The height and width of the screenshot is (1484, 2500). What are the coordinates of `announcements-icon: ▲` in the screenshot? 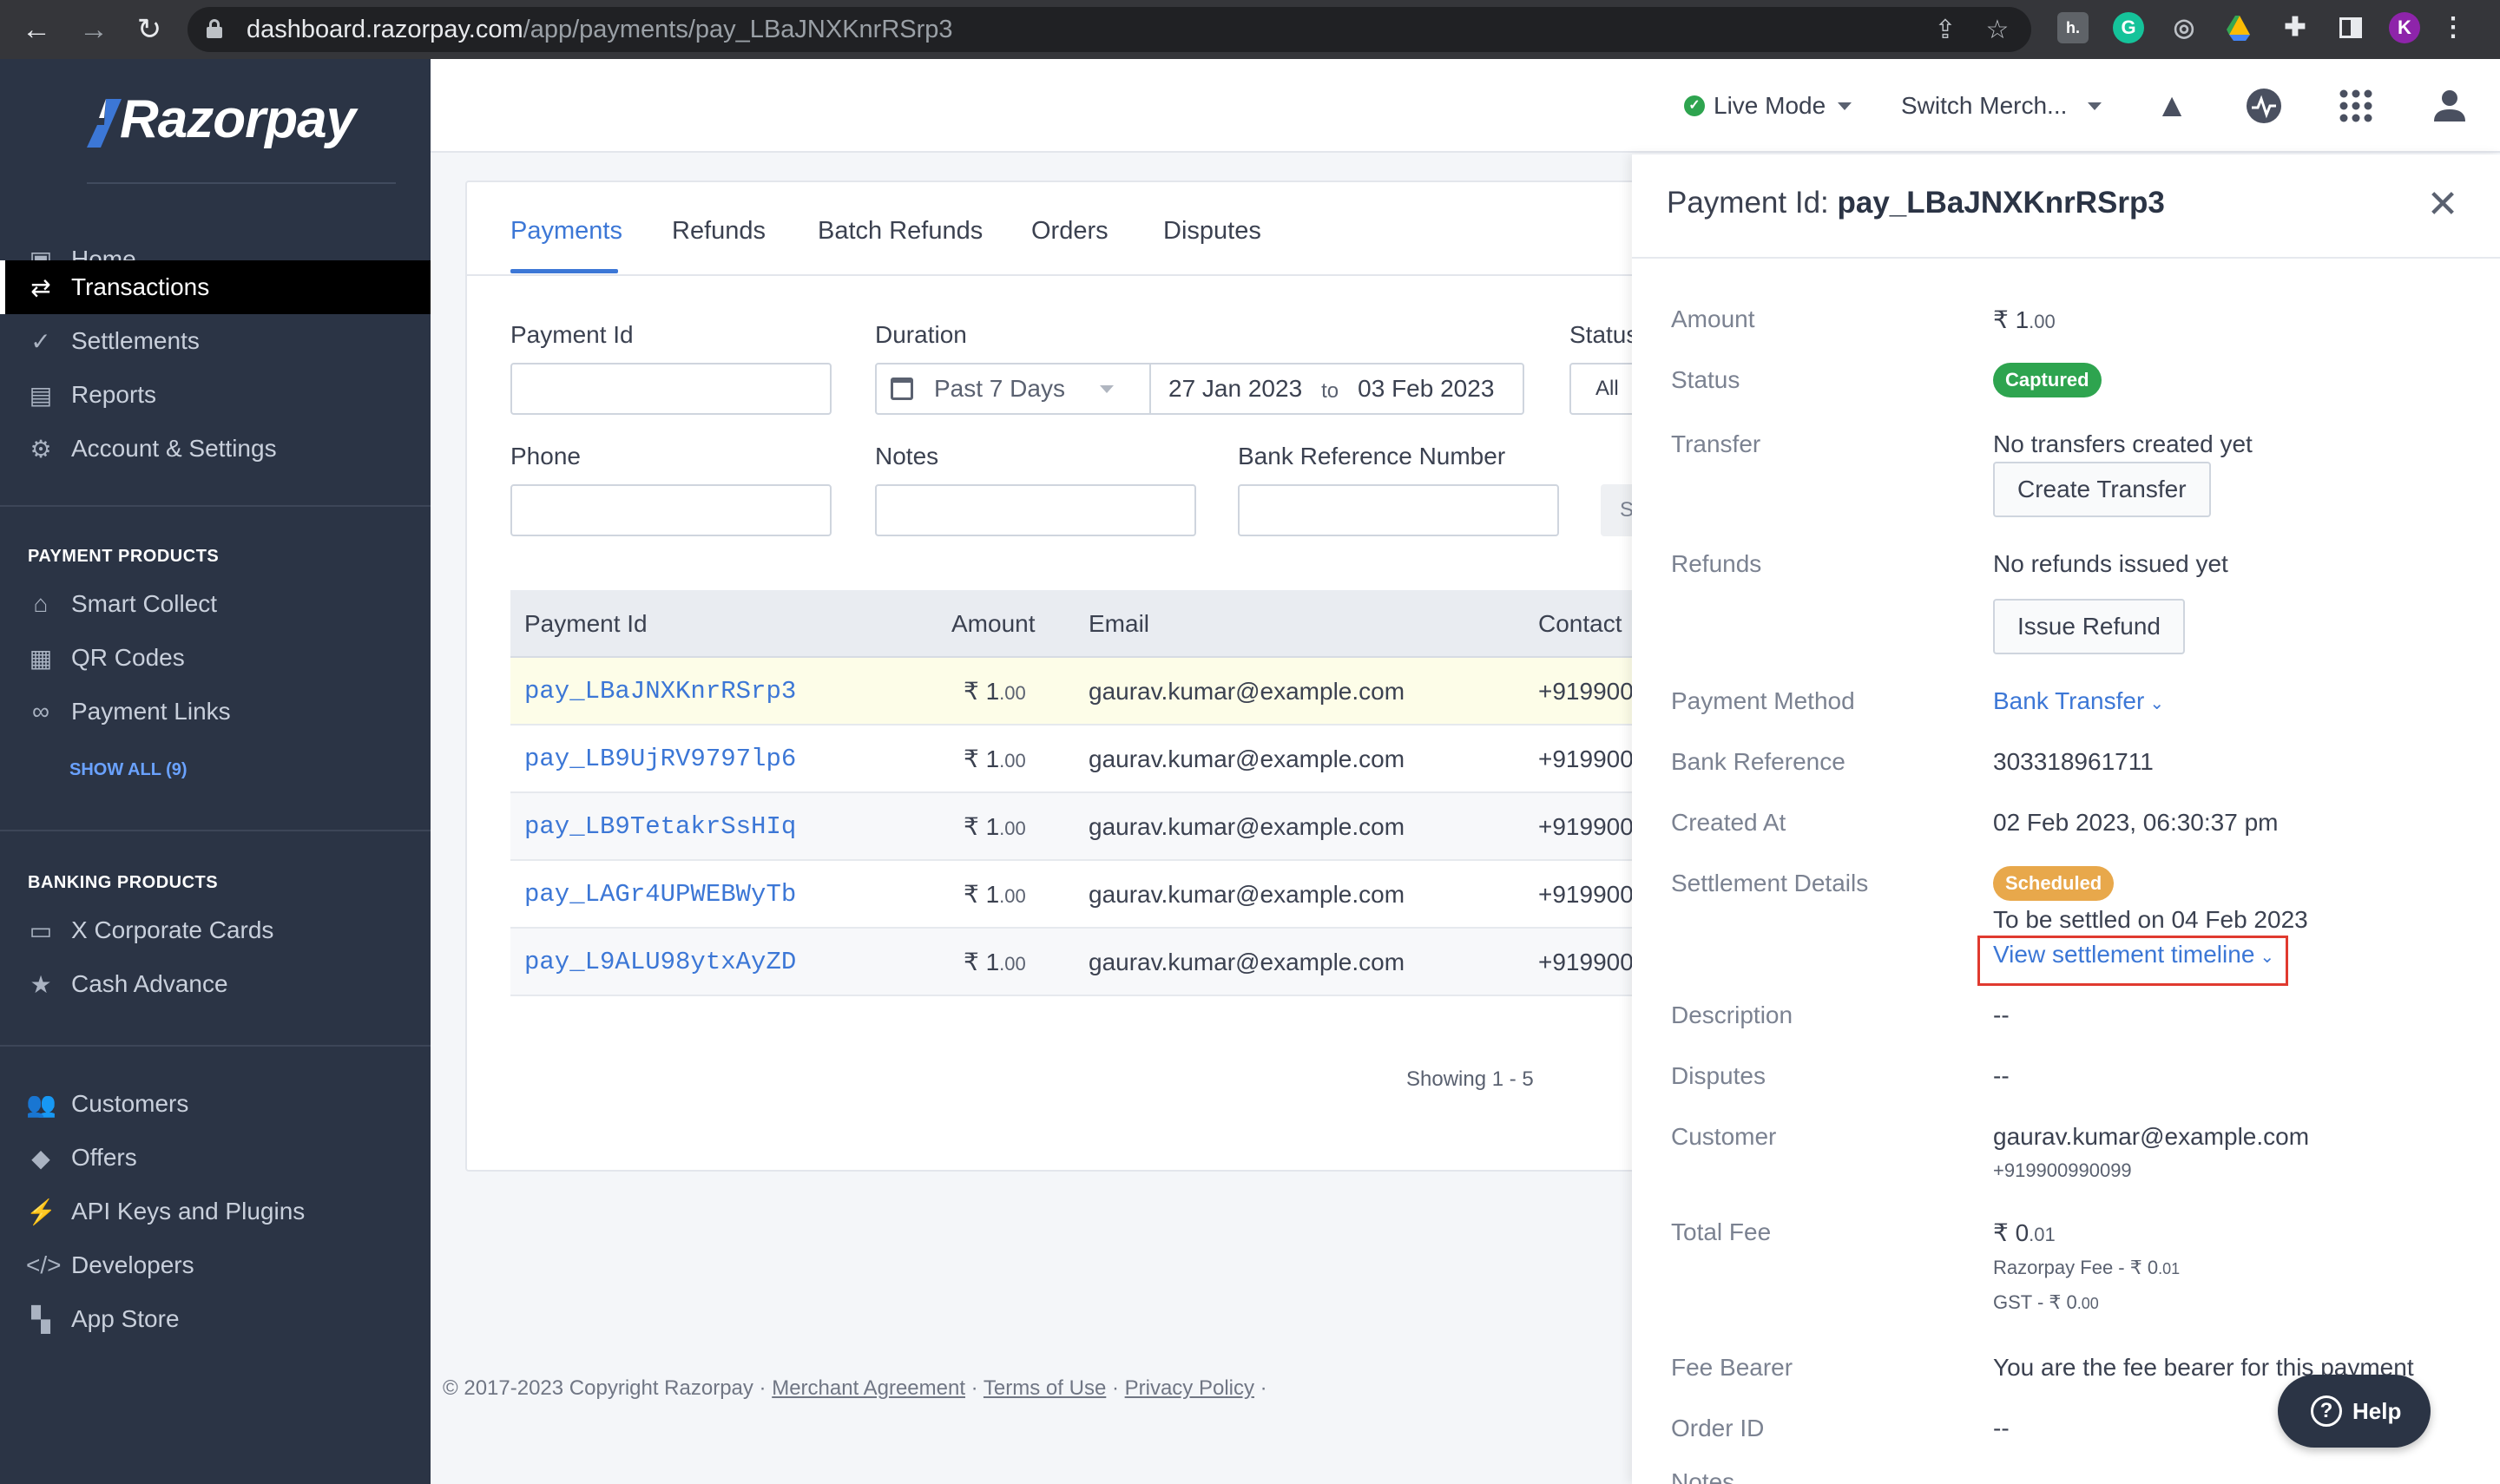 It's located at (2172, 106).